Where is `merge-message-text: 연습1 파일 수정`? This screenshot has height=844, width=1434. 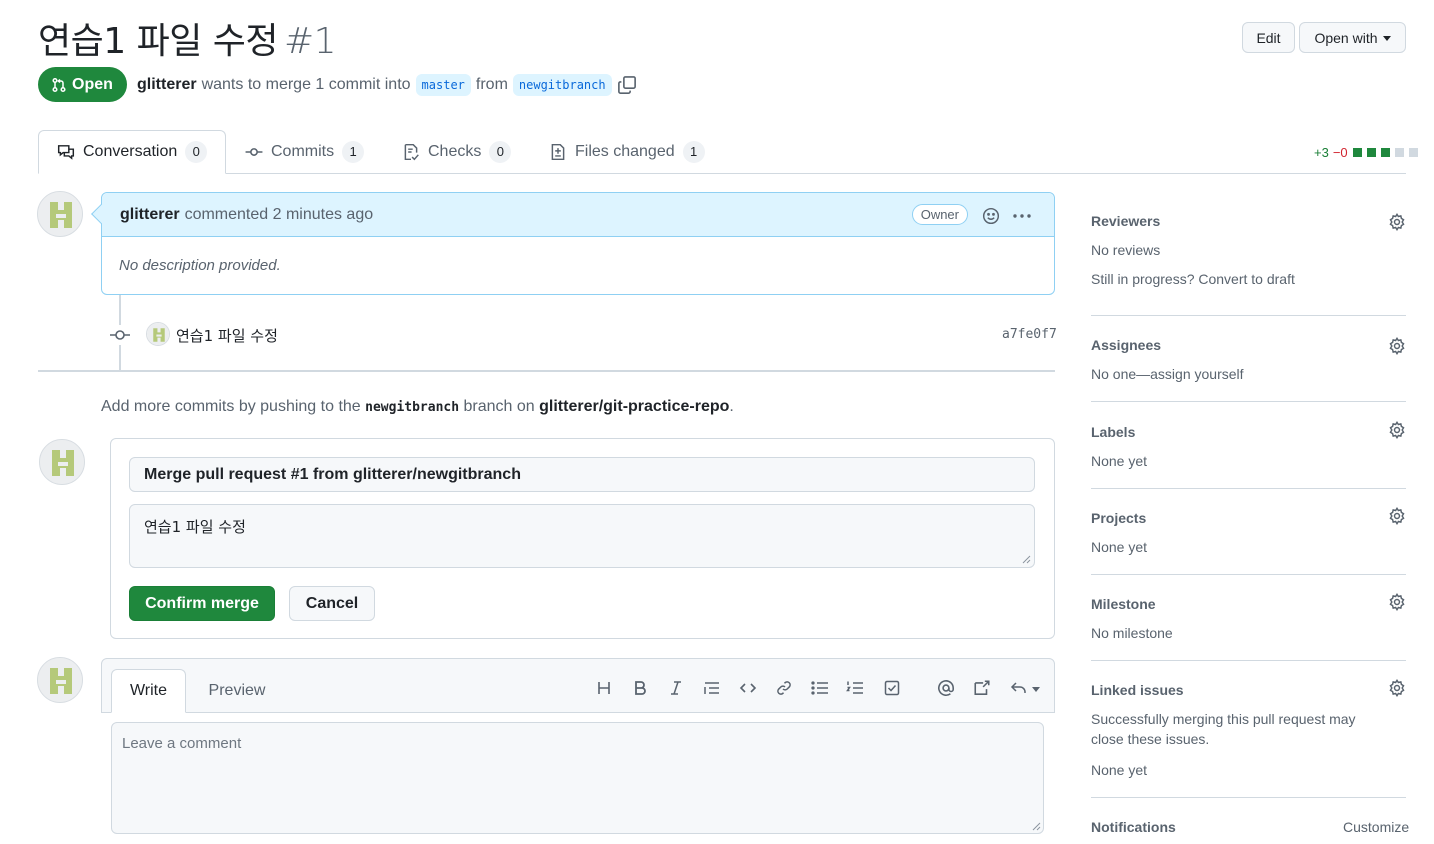
merge-message-text: 연습1 파일 수정 is located at coordinates (195, 527).